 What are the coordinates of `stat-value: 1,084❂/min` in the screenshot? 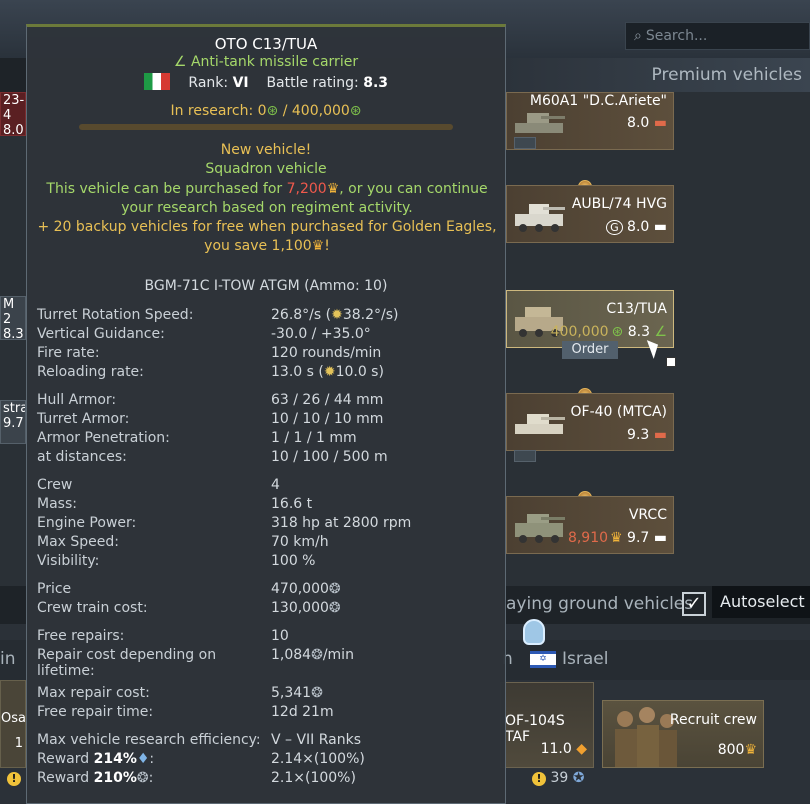 It's located at (312, 655).